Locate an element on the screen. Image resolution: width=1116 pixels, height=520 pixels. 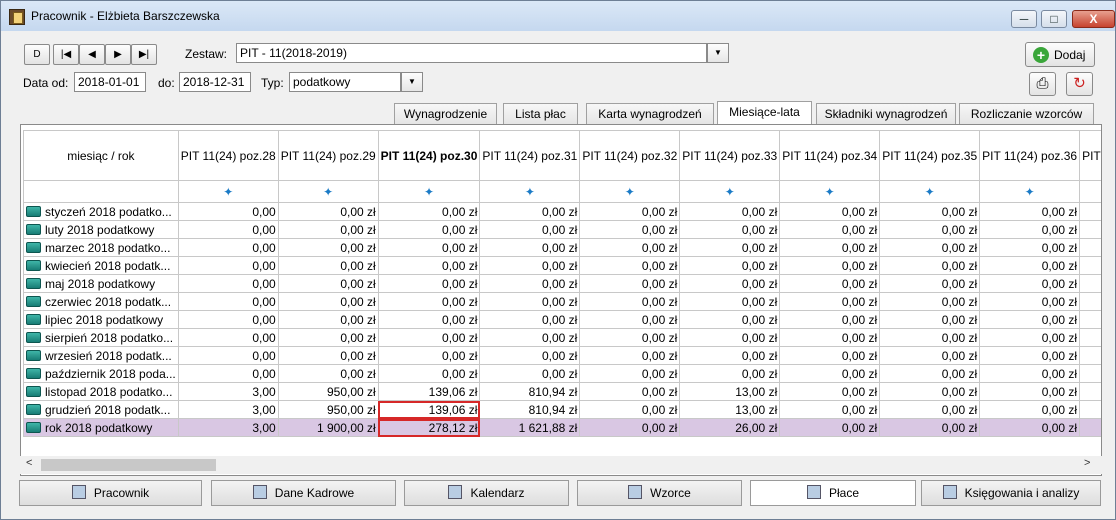
table-cell: 950,00 zł is located at coordinates (328, 391).